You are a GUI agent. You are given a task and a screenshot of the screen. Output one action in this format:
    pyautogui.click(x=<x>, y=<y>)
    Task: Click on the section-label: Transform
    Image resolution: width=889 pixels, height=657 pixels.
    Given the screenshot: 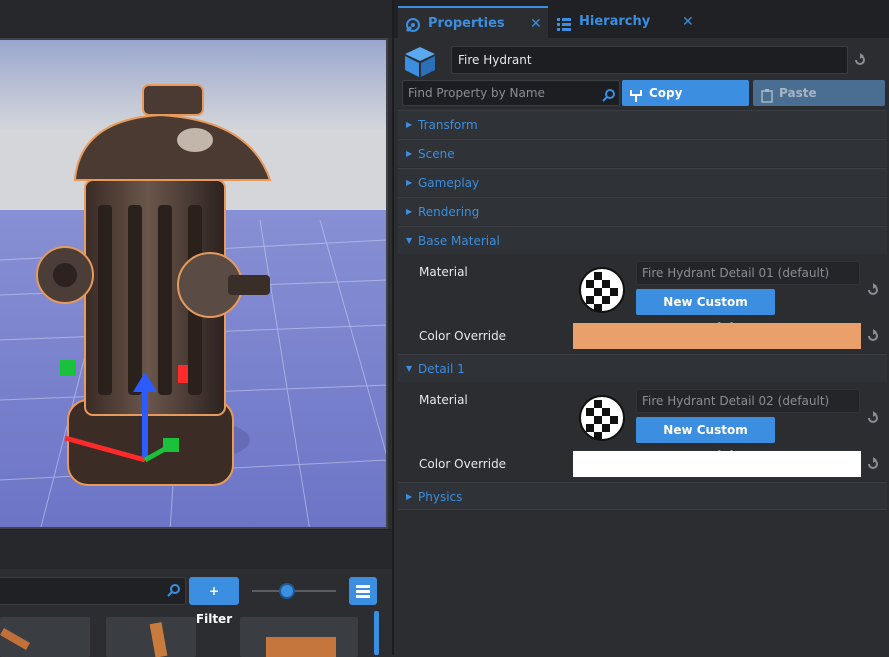 What is the action you would take?
    pyautogui.click(x=448, y=125)
    